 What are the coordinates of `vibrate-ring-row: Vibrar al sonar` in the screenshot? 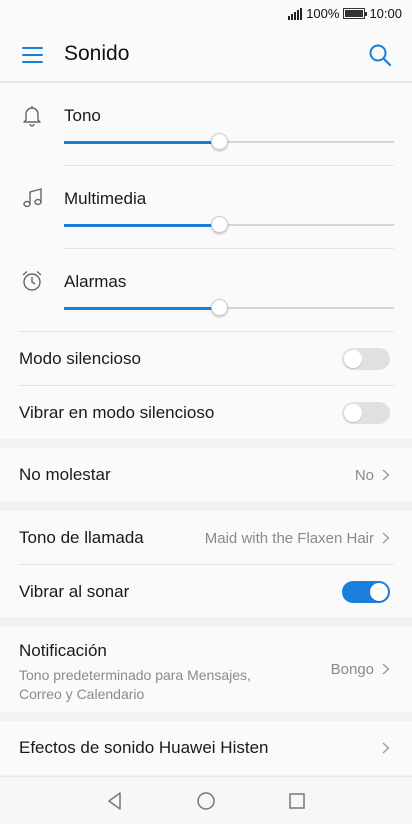 It's located at (206, 591).